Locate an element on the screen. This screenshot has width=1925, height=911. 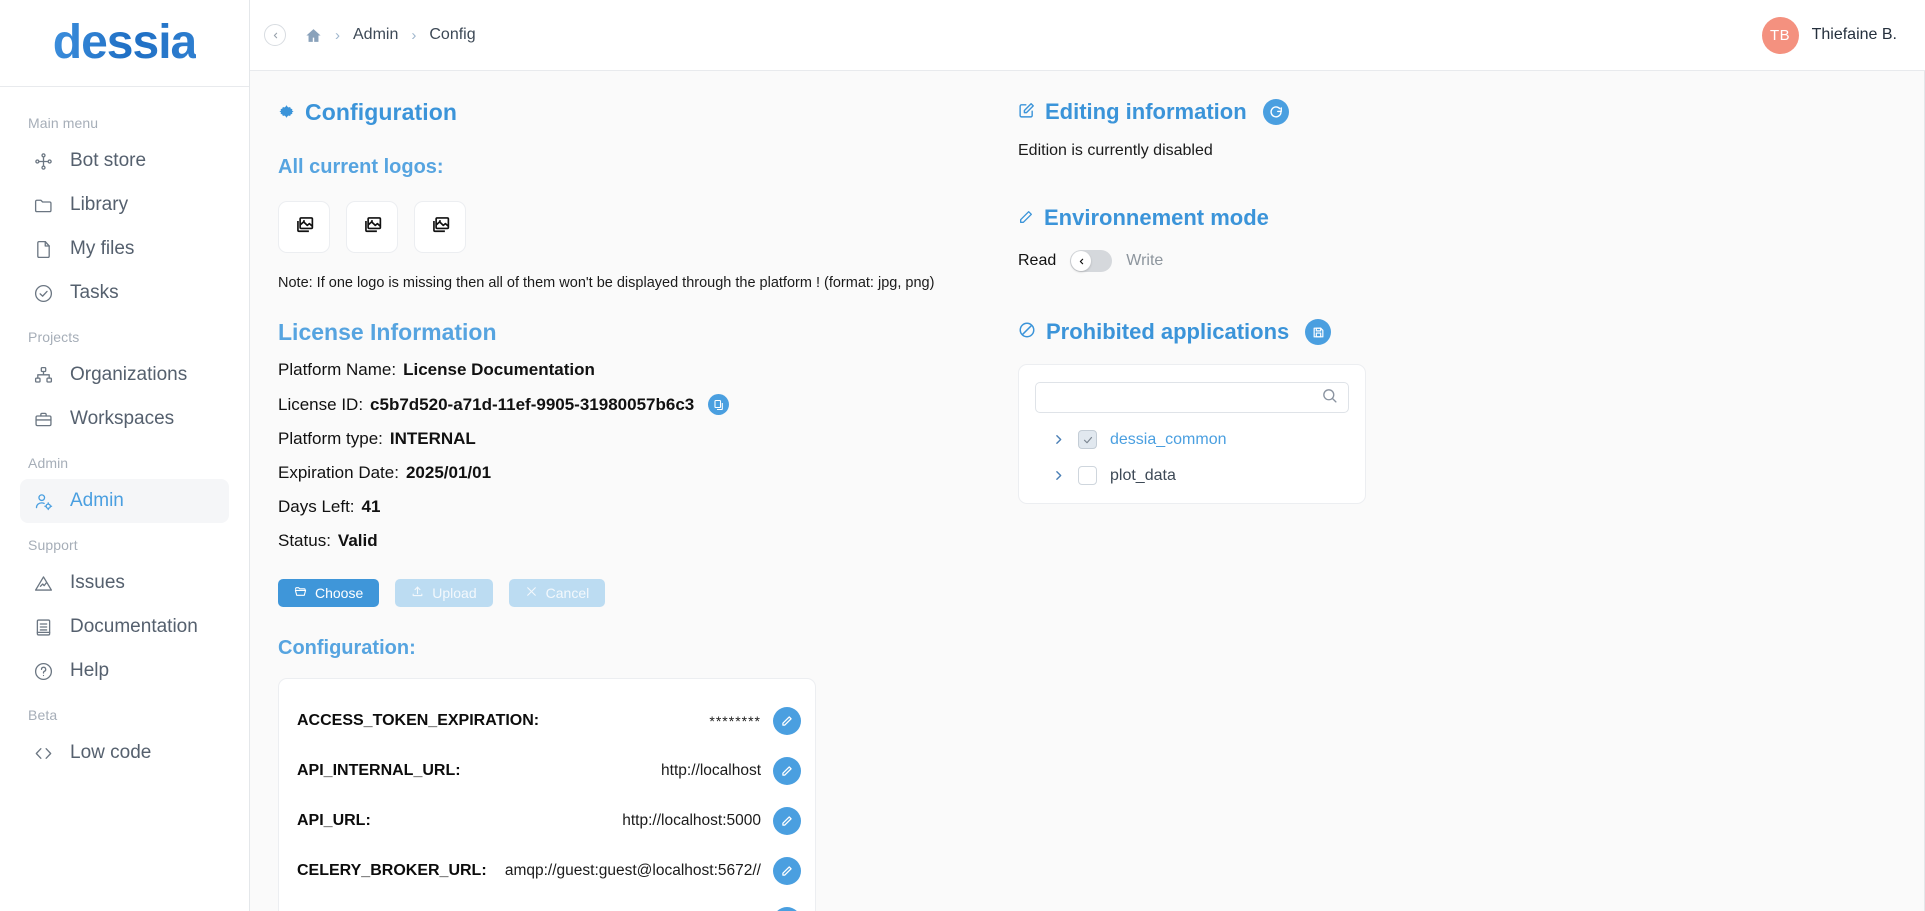
sidebar-item-organizations: Organizations is located at coordinates (124, 375).